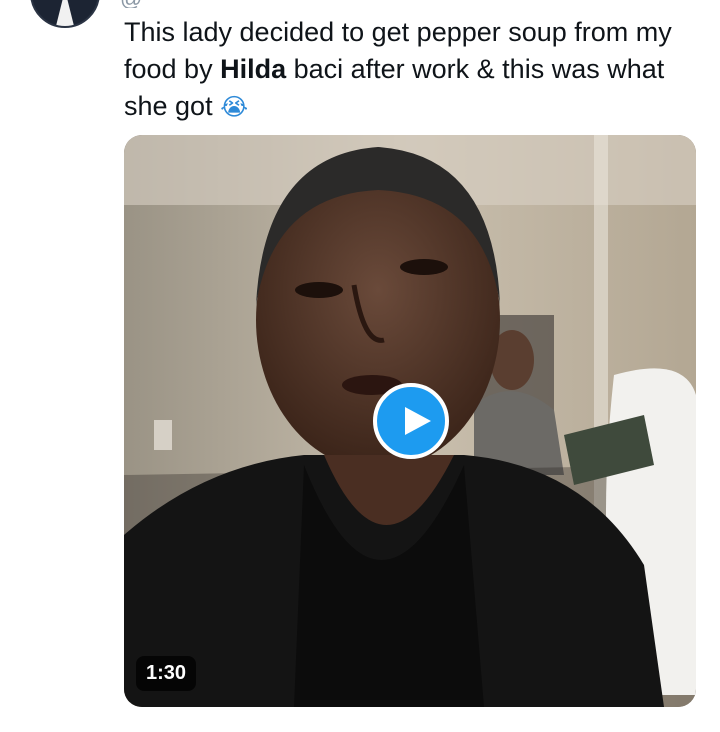 The height and width of the screenshot is (732, 720). I want to click on video-duration-badge: 1:30, so click(166, 673).